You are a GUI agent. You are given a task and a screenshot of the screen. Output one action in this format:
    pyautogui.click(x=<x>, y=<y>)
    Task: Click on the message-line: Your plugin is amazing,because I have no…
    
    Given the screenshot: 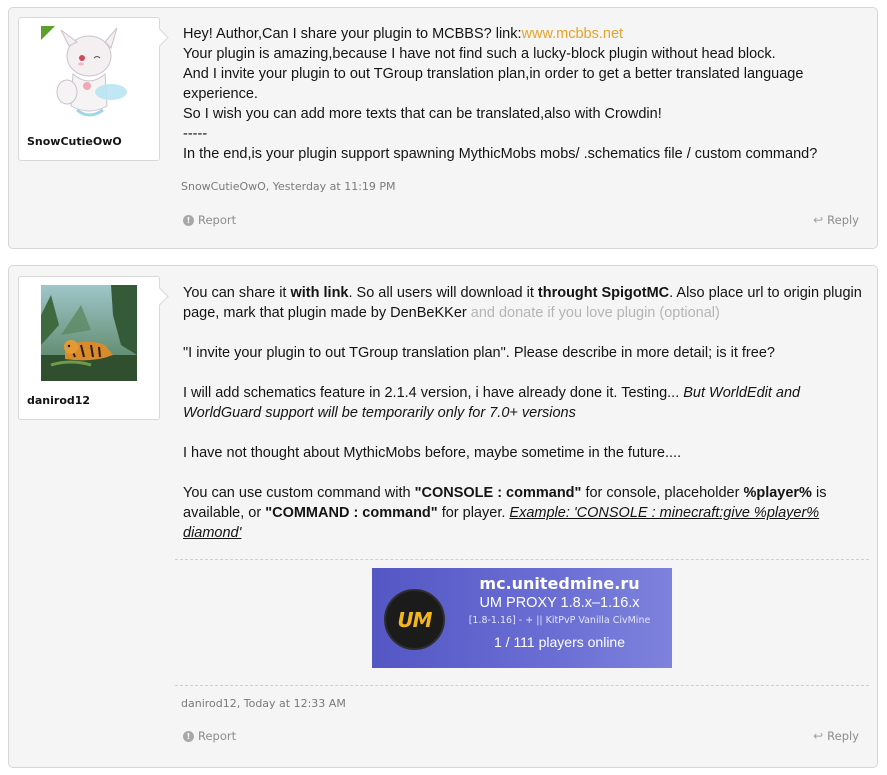 What is the action you would take?
    pyautogui.click(x=479, y=54)
    